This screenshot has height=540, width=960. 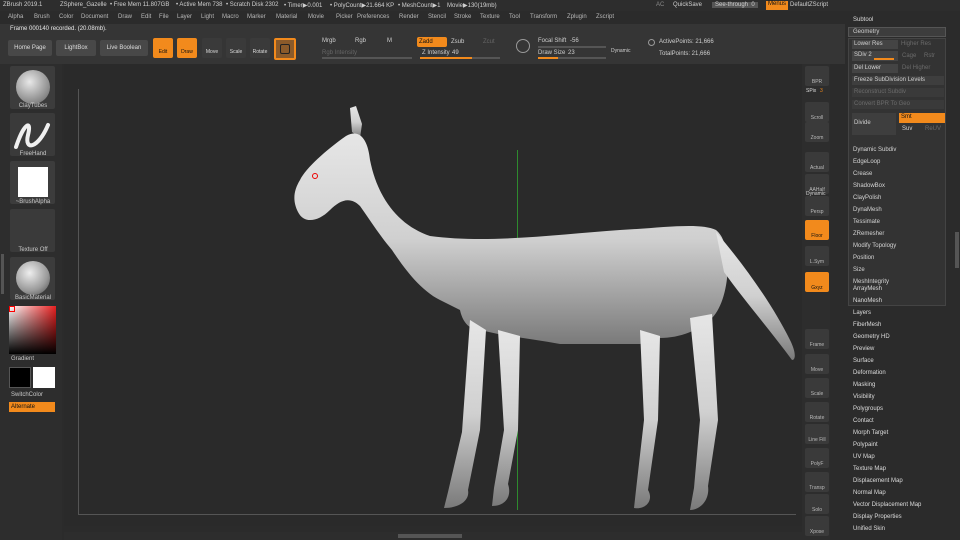 I want to click on menu-macro: Macro, so click(x=230, y=17).